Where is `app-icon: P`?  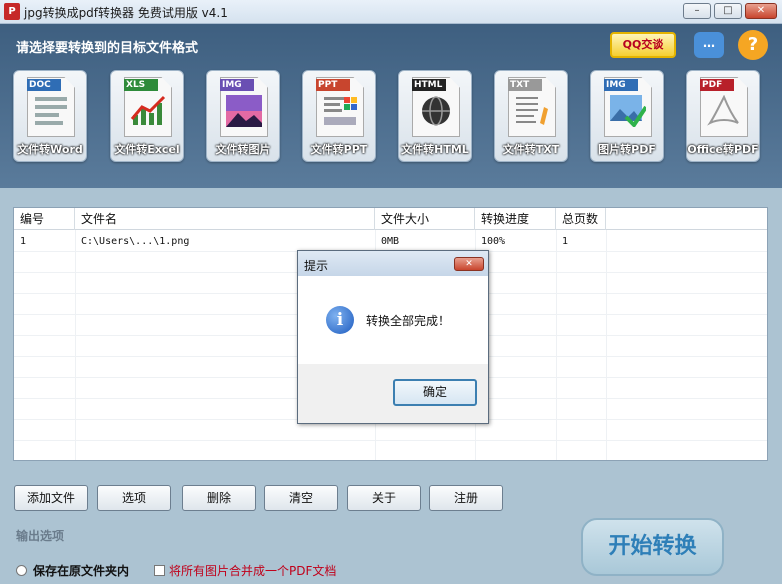
app-icon: P is located at coordinates (12, 11).